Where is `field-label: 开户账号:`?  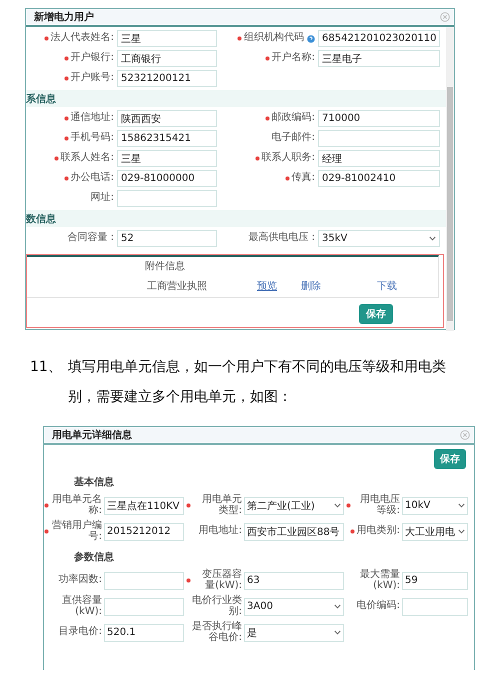 field-label: 开户账号: is located at coordinates (92, 78).